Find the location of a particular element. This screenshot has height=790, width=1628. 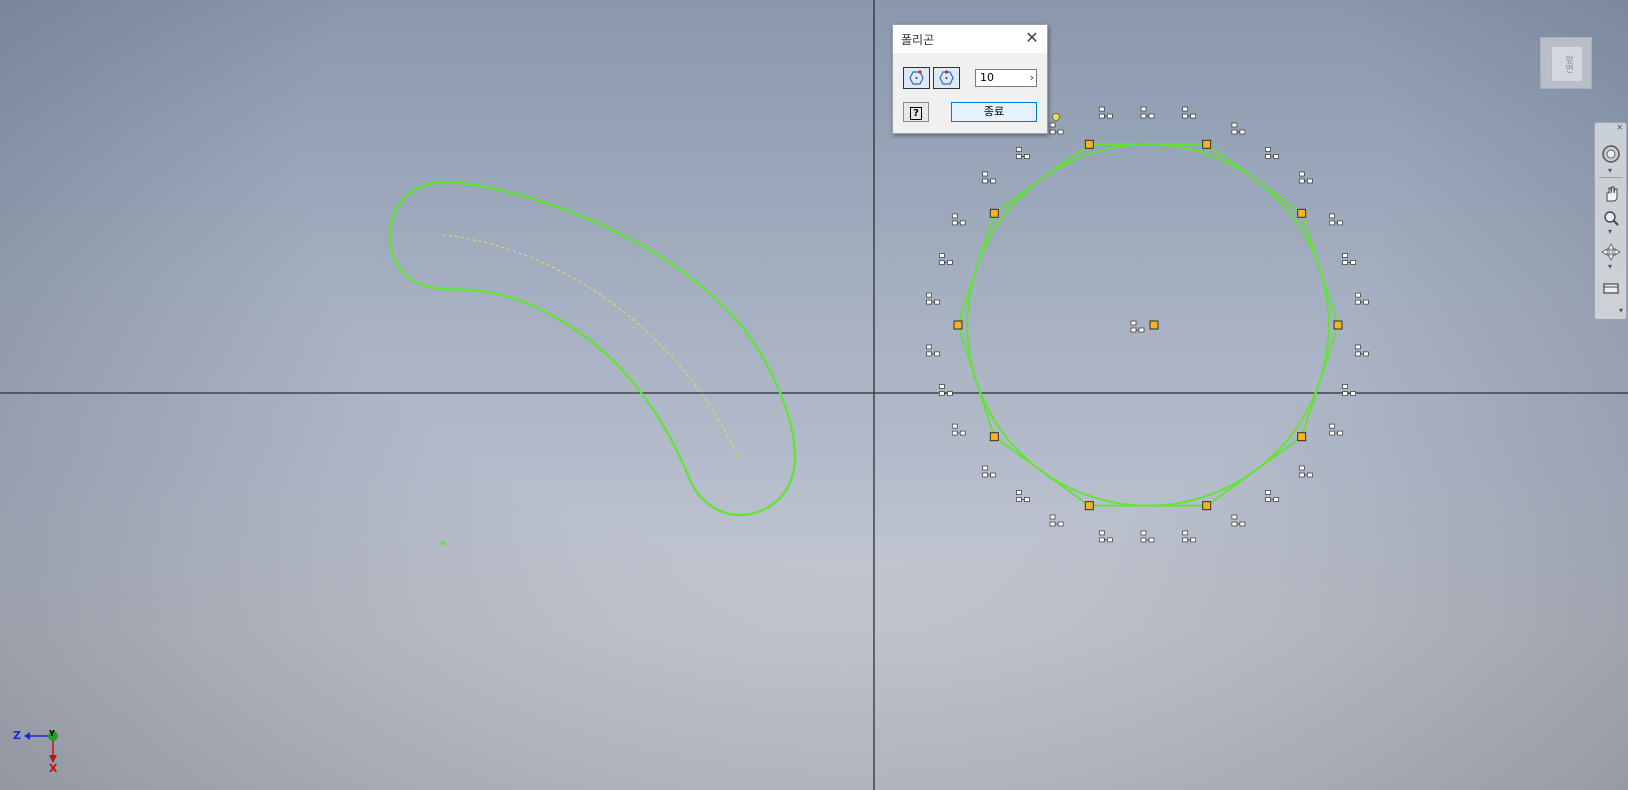

orbit-icon is located at coordinates (1611, 252).